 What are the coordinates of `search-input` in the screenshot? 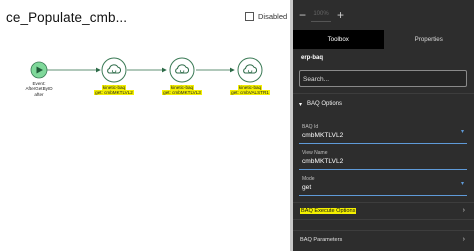 It's located at (378, 79).